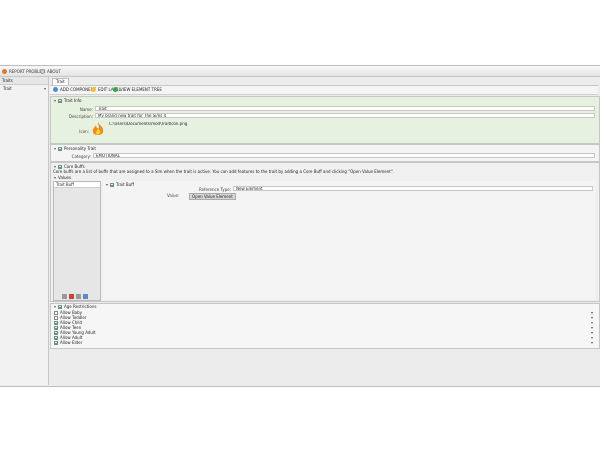 The height and width of the screenshot is (450, 600). Describe the element at coordinates (80, 116) in the screenshot. I see `description-label: Description:` at that location.